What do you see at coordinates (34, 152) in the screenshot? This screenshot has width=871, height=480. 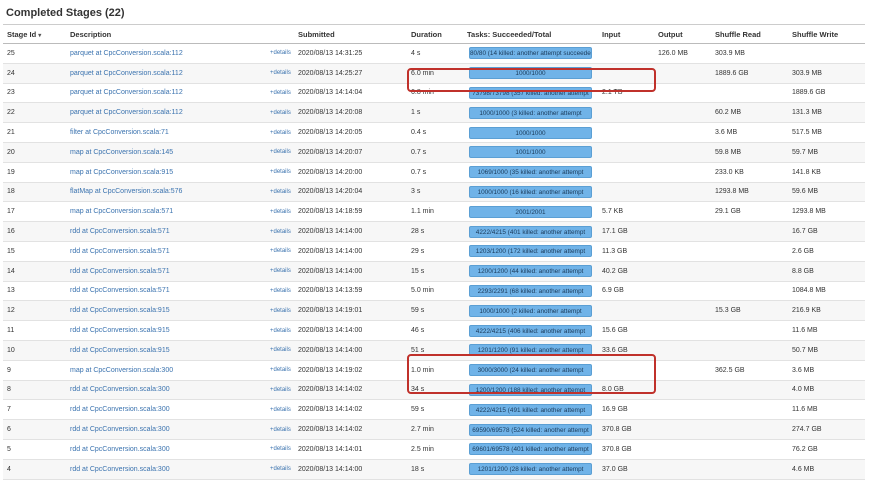 I see `stage-id-cell: 20` at bounding box center [34, 152].